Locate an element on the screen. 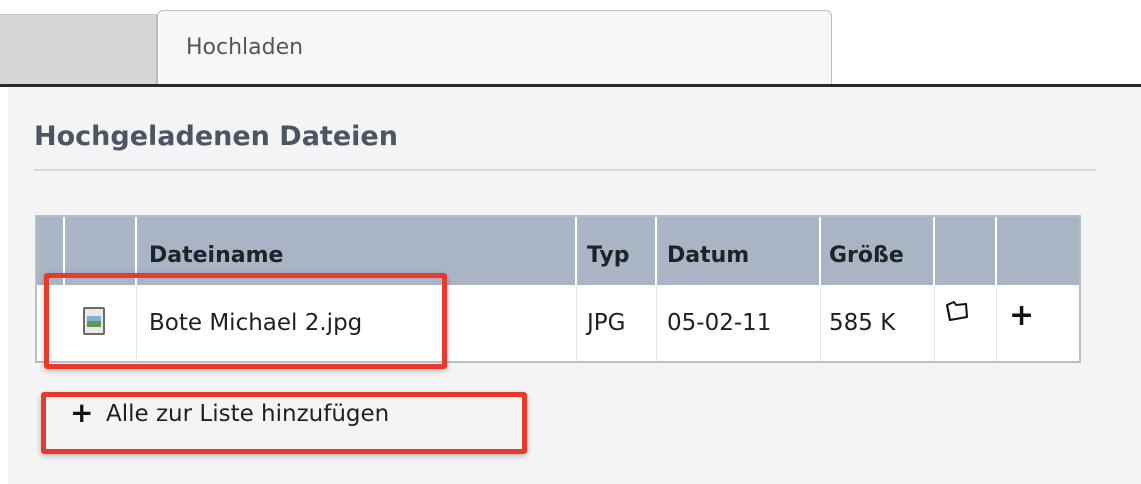 The height and width of the screenshot is (484, 1141). header-datum: Datum is located at coordinates (739, 251).